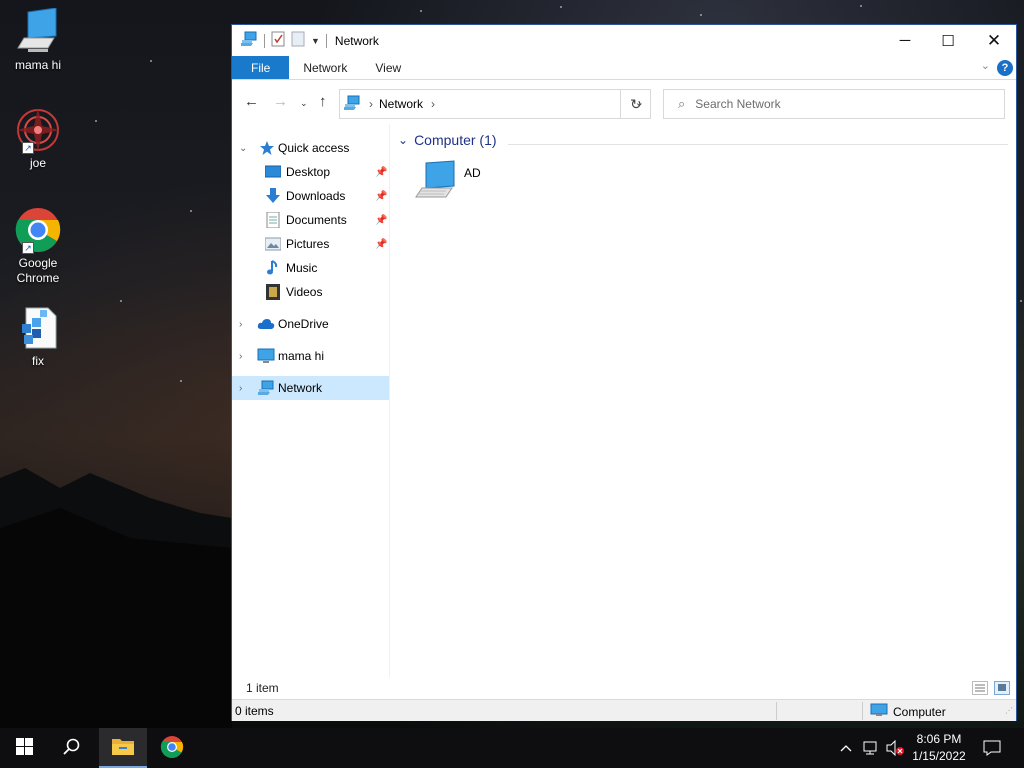 The image size is (1024, 768). Describe the element at coordinates (38, 246) in the screenshot. I see `desktop-icon-google-chrome: ↗ Google Chrome` at that location.